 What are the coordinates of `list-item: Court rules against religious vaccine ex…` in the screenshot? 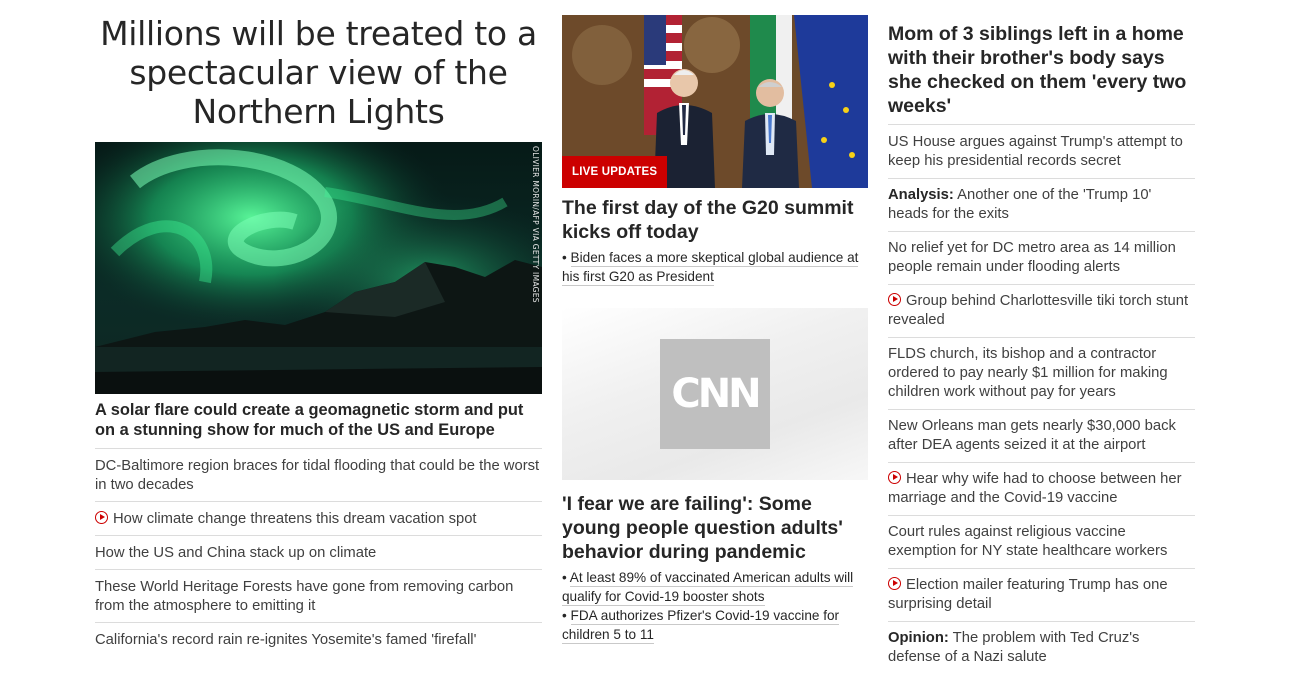 It's located at (1041, 541).